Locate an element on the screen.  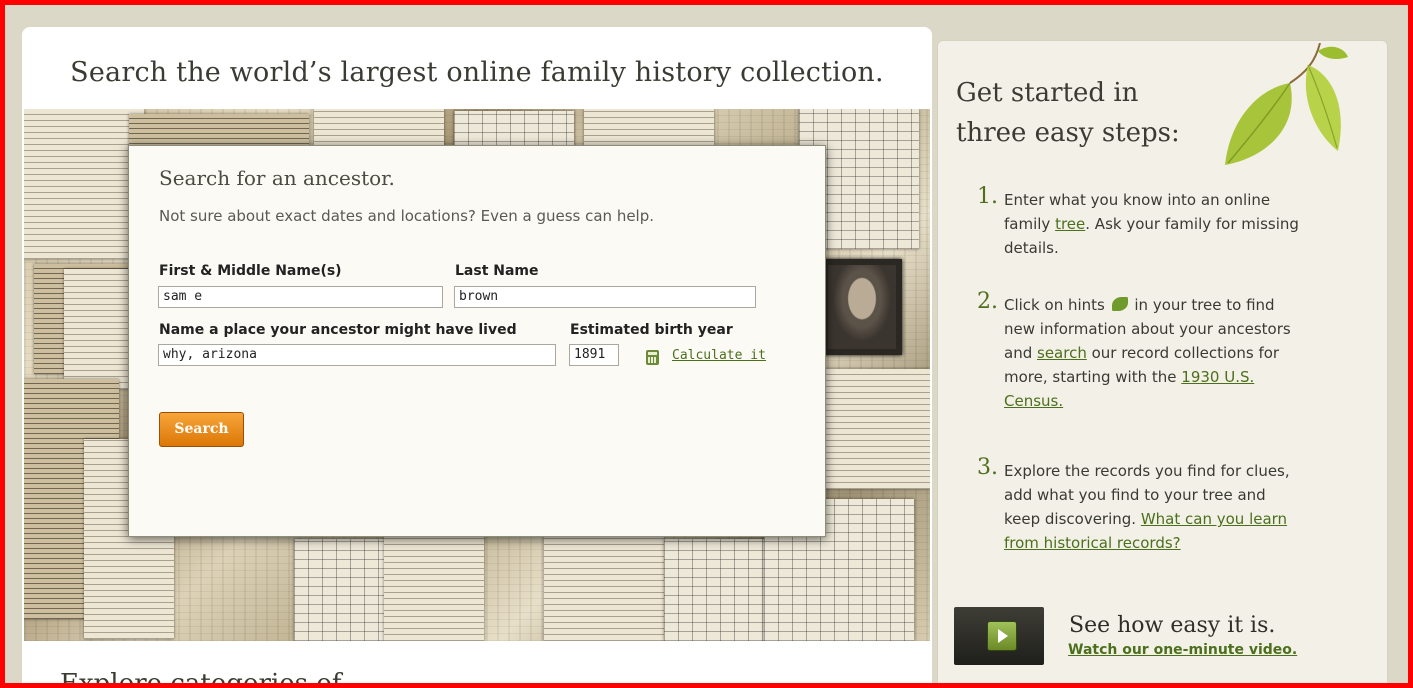
video-thumbnail is located at coordinates (999, 636).